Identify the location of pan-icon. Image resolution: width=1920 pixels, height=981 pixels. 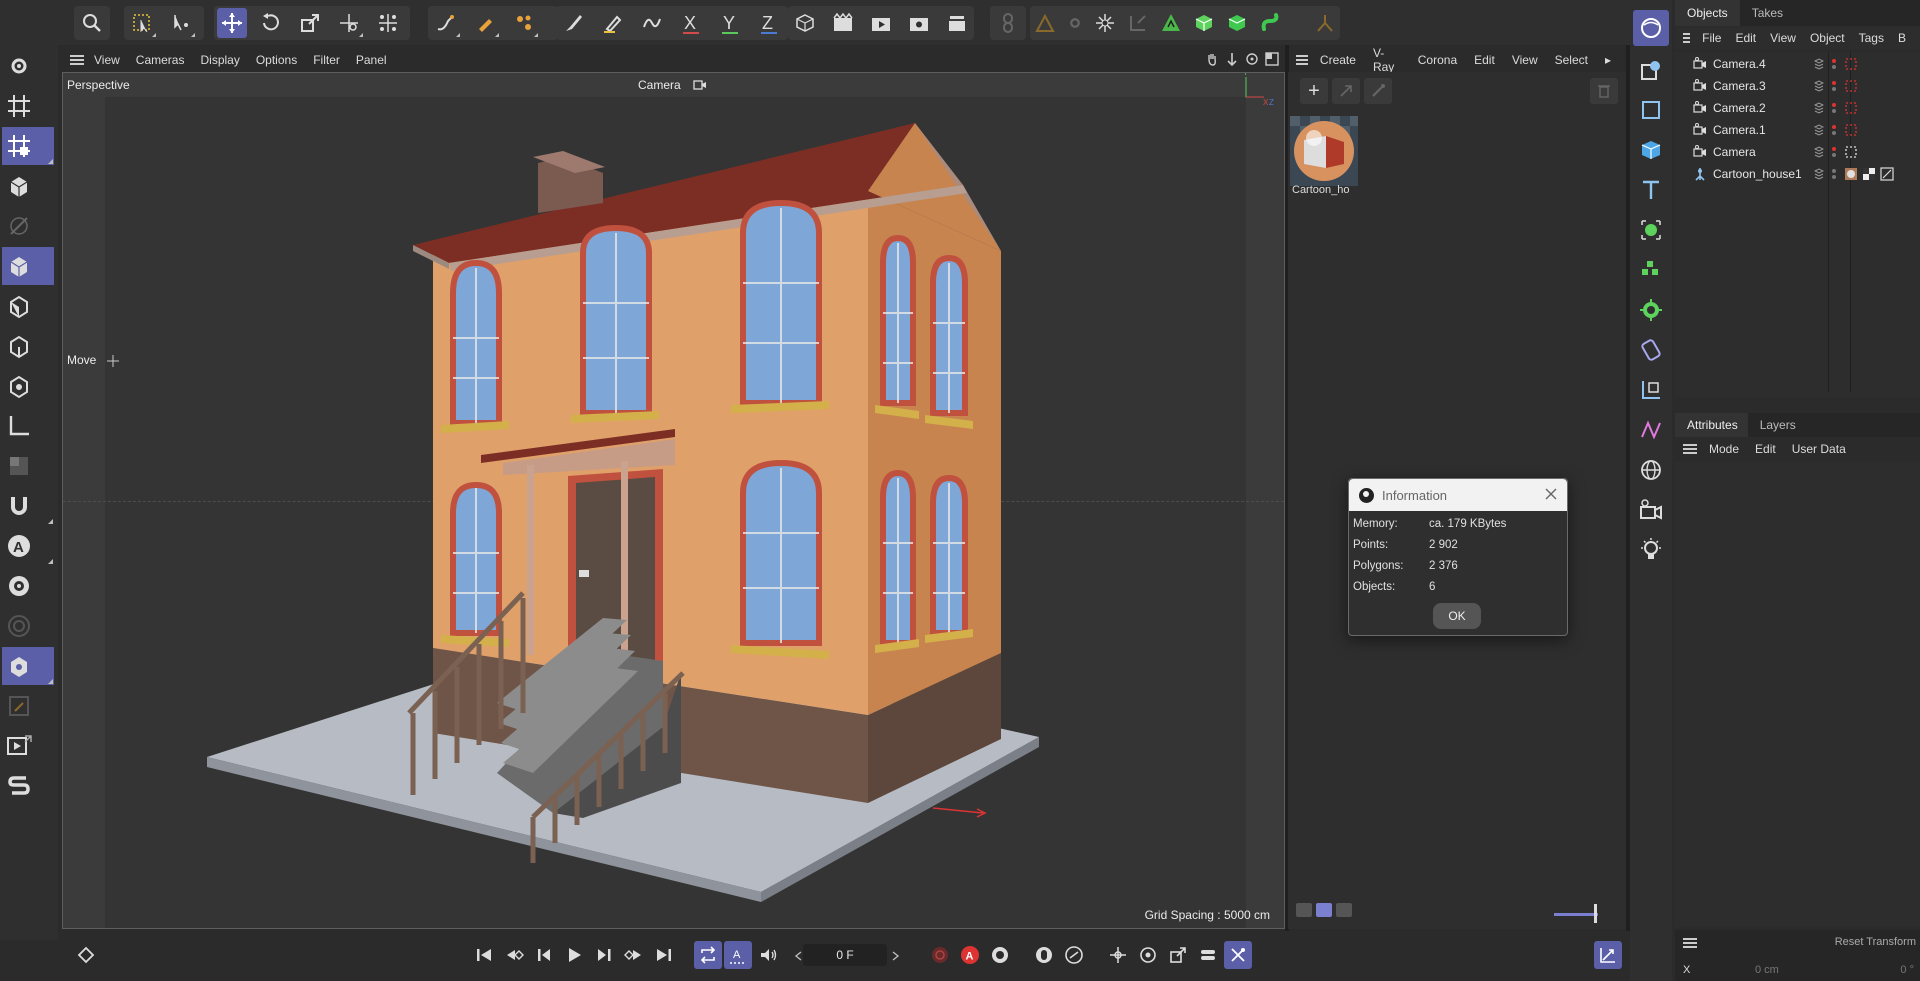
(1212, 59).